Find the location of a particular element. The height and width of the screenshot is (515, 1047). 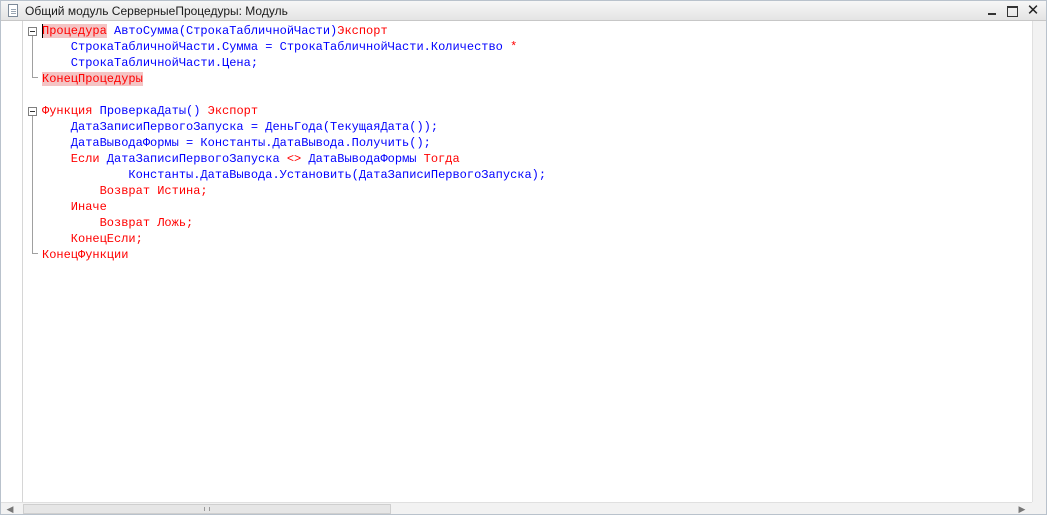

size-grip is located at coordinates (1039, 508).